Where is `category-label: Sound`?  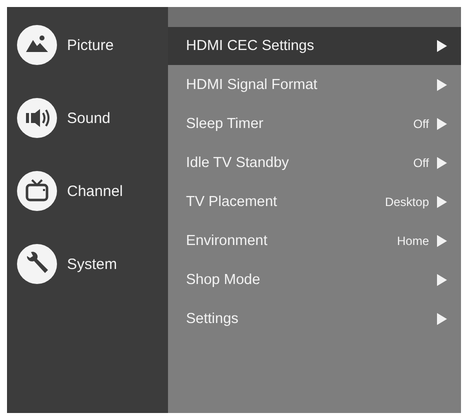 category-label: Sound is located at coordinates (88, 118).